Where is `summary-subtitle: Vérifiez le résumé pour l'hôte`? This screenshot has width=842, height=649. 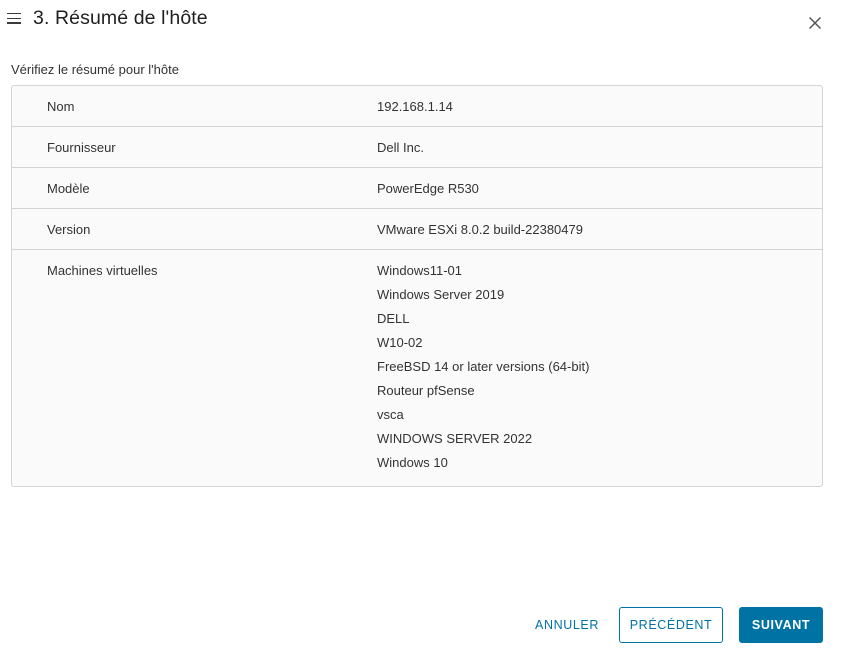
summary-subtitle: Vérifiez le résumé pour l'hôte is located at coordinates (95, 69).